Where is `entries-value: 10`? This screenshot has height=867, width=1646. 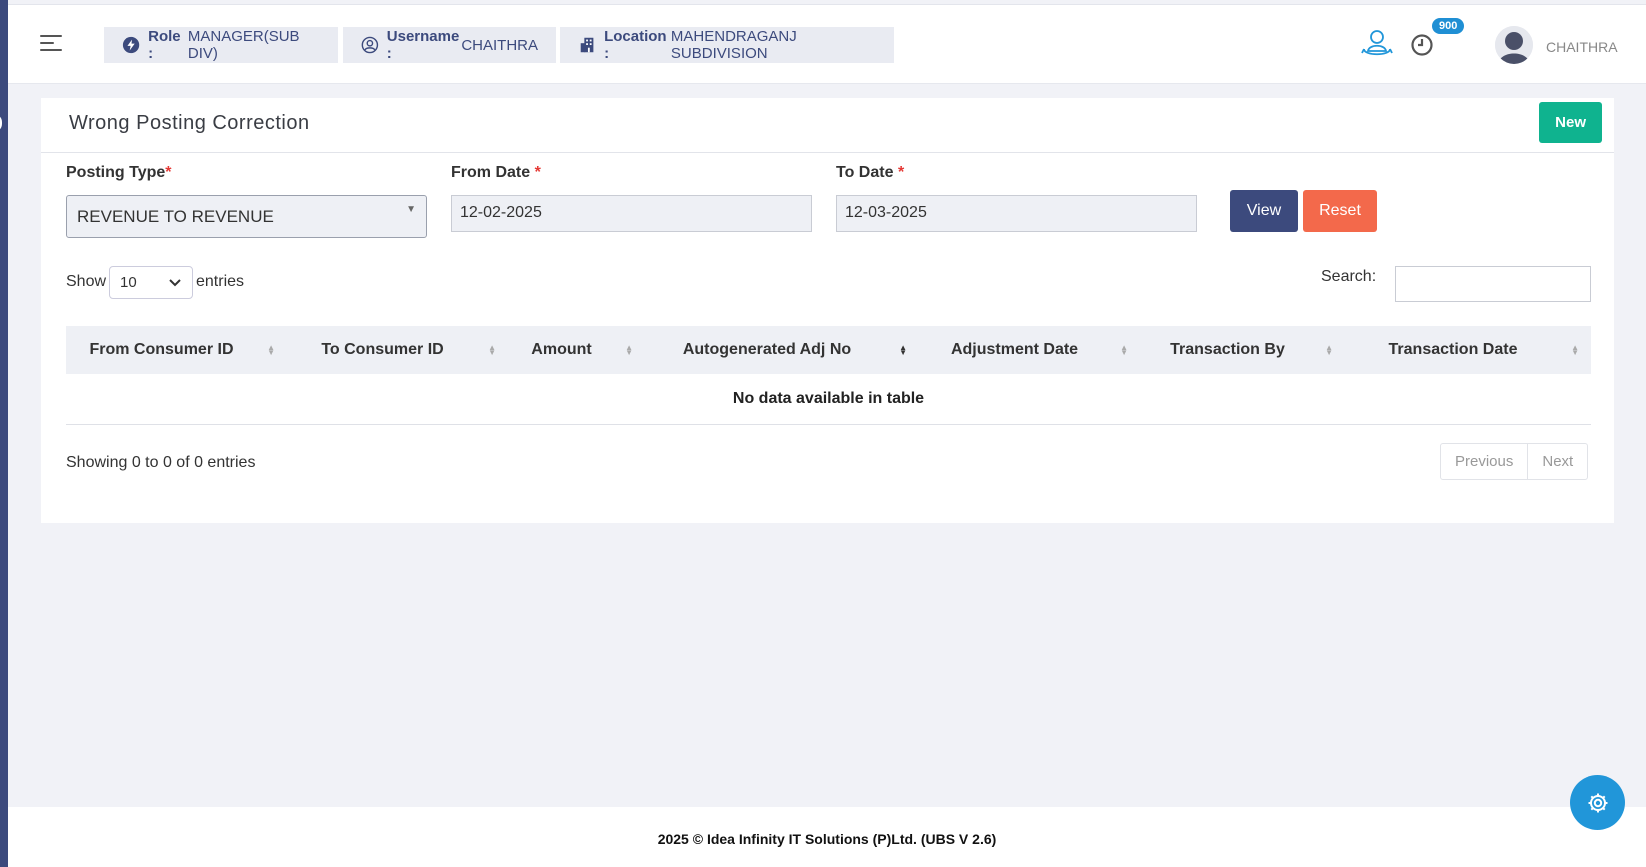 entries-value: 10 is located at coordinates (128, 282).